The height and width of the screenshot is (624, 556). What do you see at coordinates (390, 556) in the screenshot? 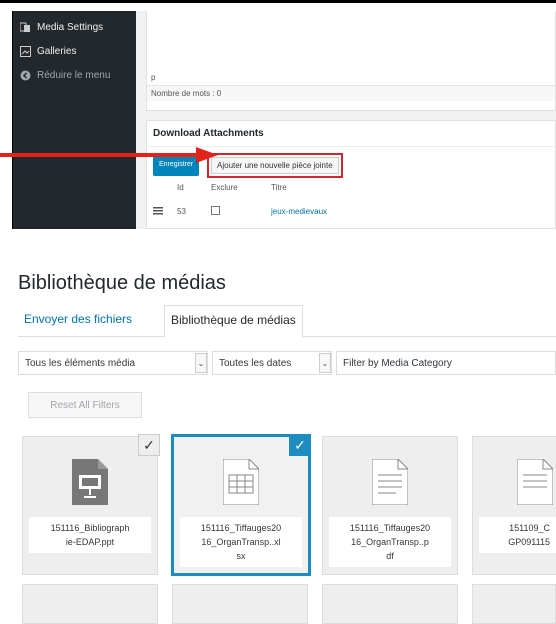
I see `caption-line: df` at bounding box center [390, 556].